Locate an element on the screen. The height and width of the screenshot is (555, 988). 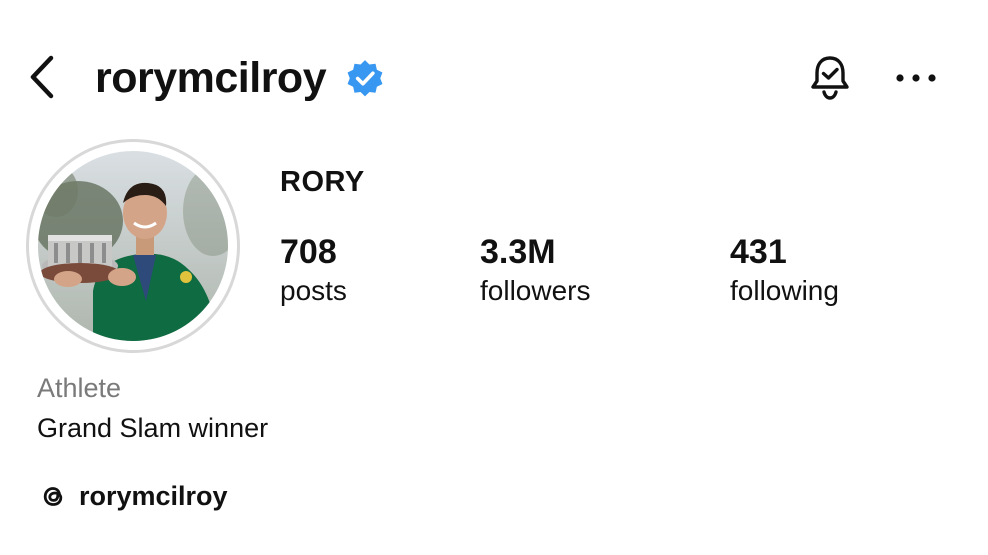
stat-posts-label: posts is located at coordinates (313, 290).